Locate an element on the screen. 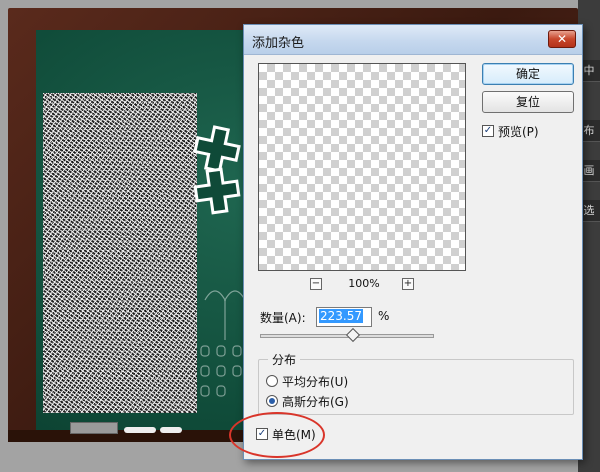 The width and height of the screenshot is (600, 472). close-icon: ✕ is located at coordinates (562, 39).